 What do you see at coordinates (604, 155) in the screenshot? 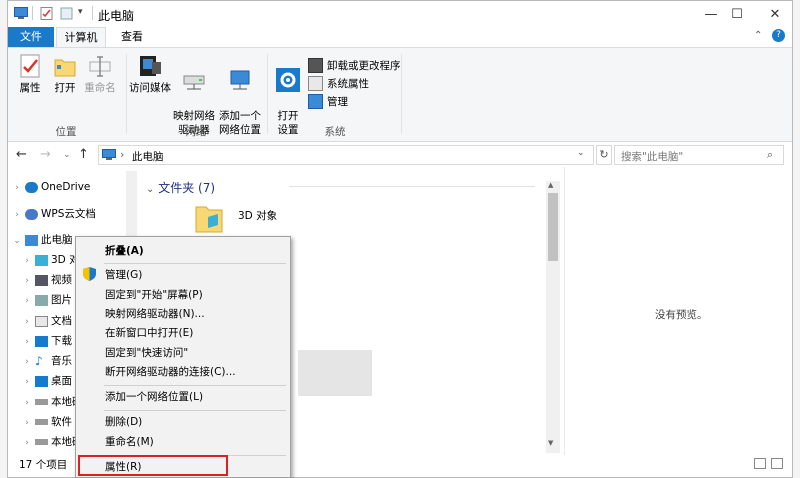
I see `refresh-icon: ↻` at bounding box center [604, 155].